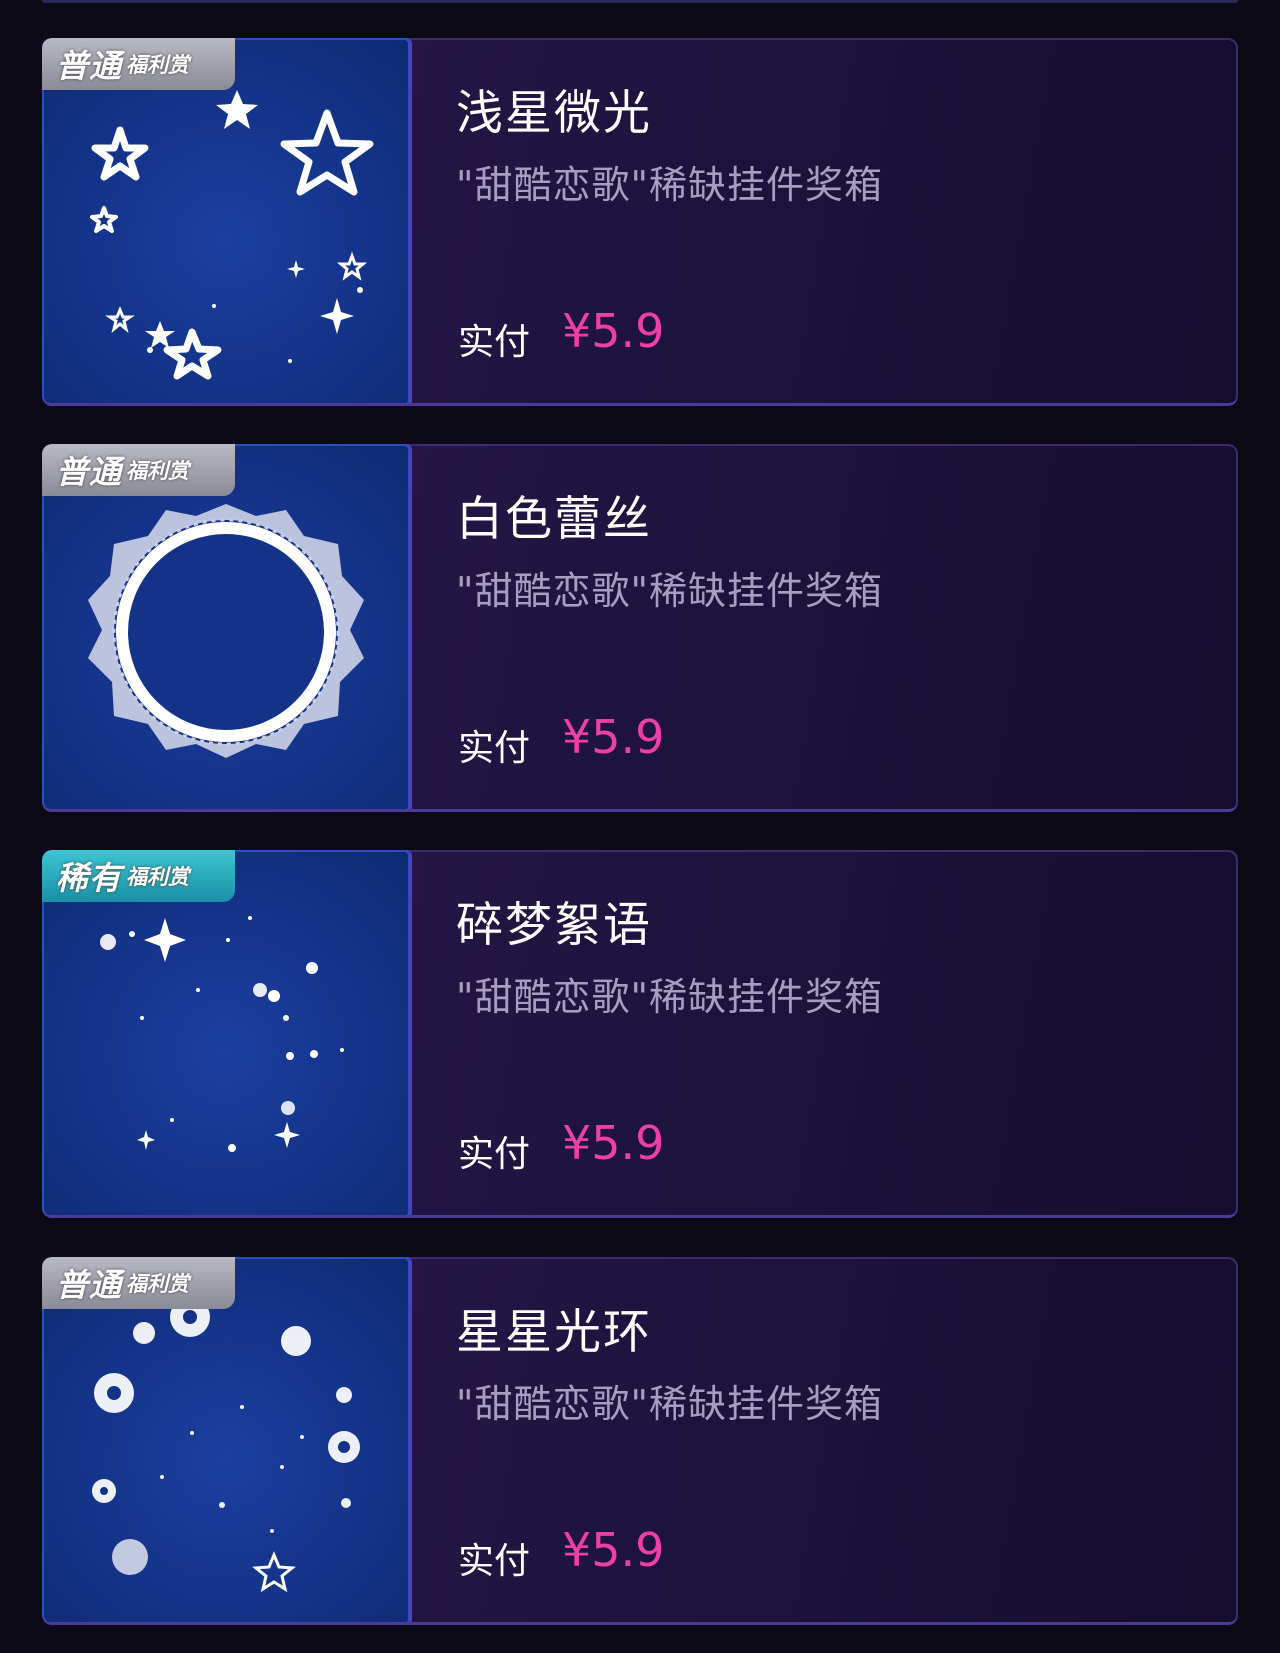 The width and height of the screenshot is (1280, 1653). I want to click on lace-ring-icon, so click(226, 631).